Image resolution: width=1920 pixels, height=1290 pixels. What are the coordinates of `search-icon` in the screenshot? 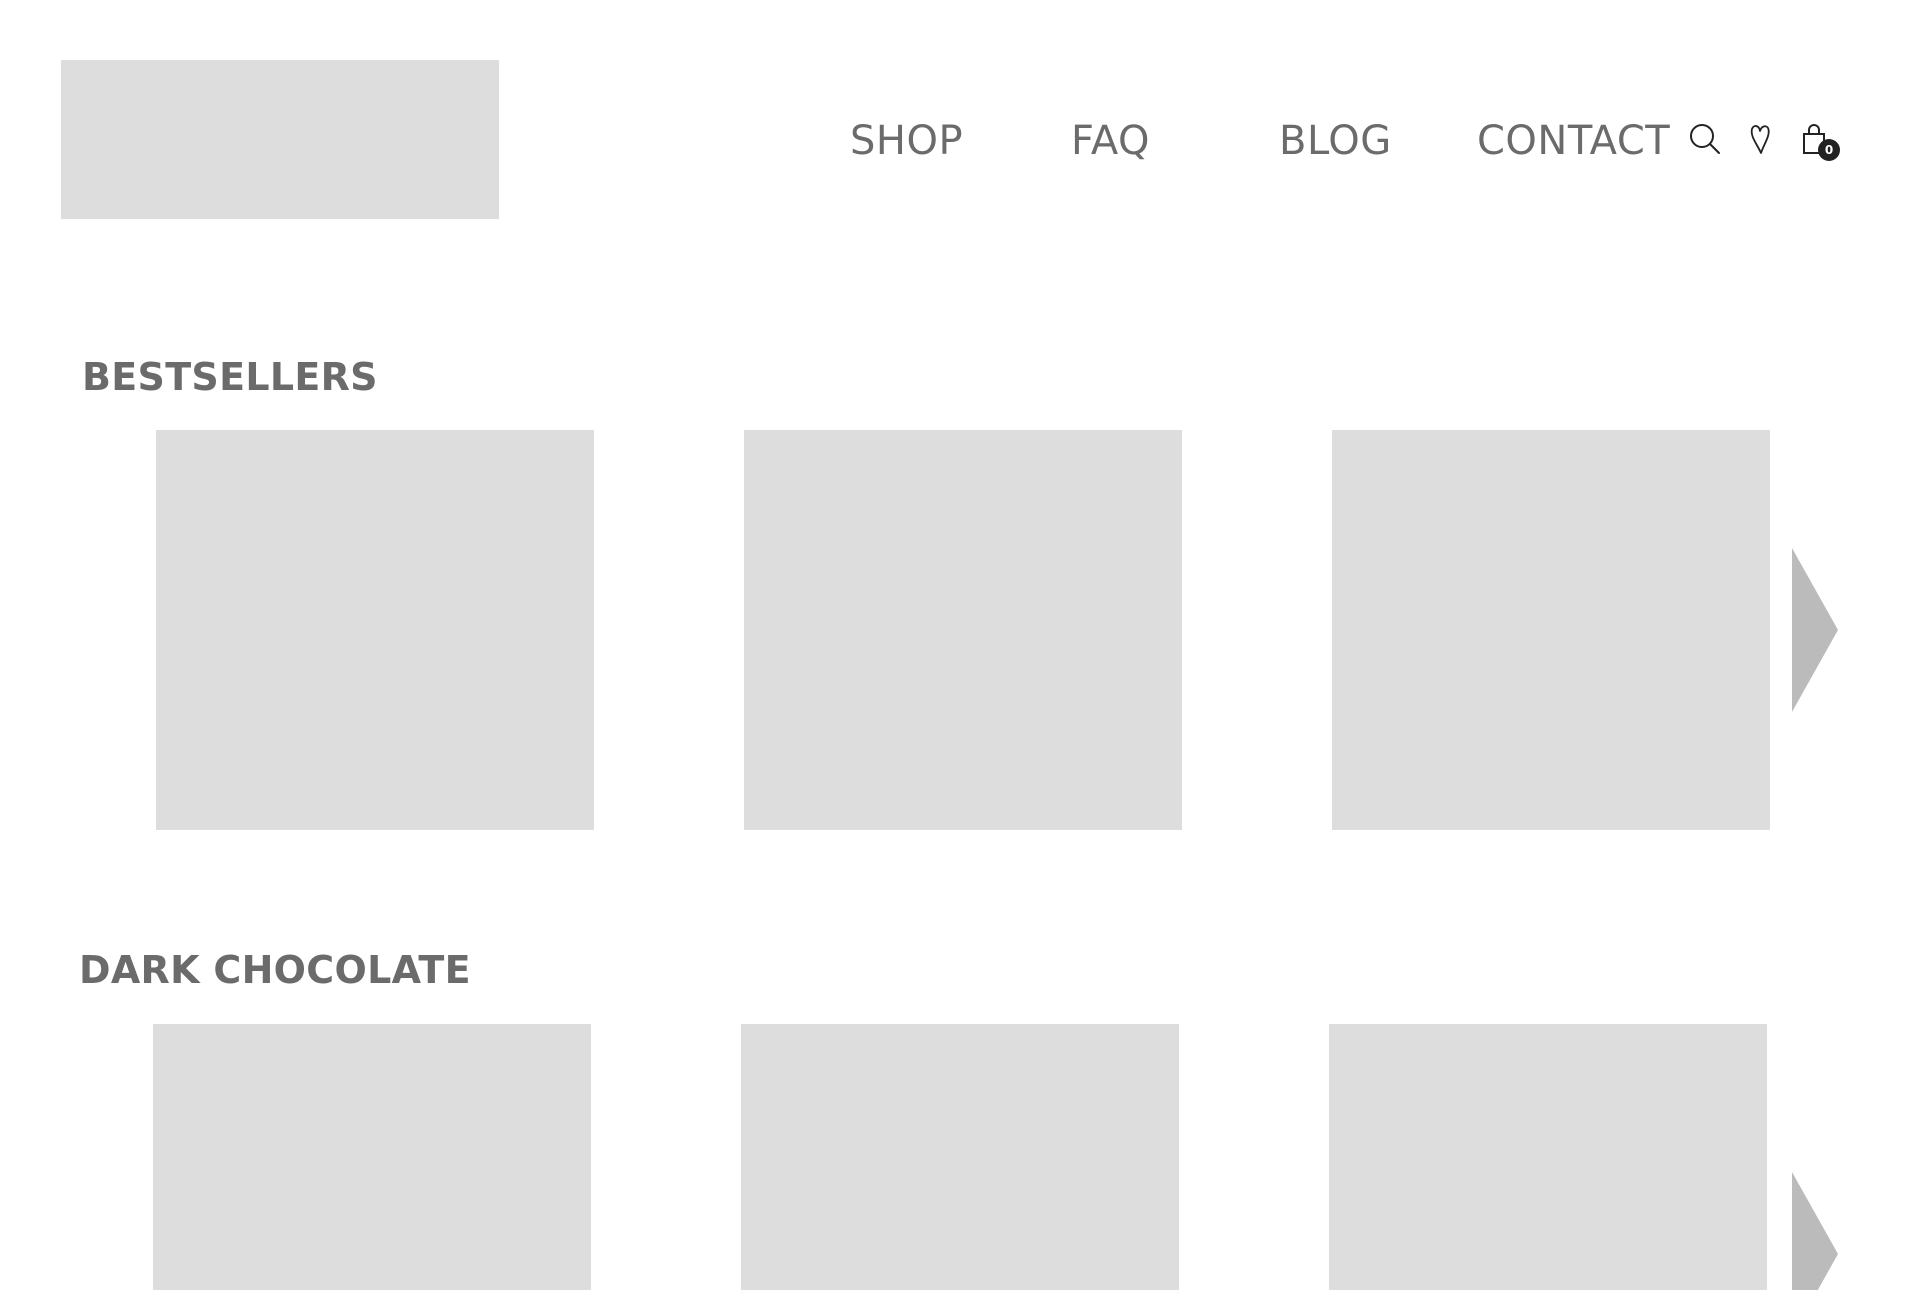 It's located at (1705, 139).